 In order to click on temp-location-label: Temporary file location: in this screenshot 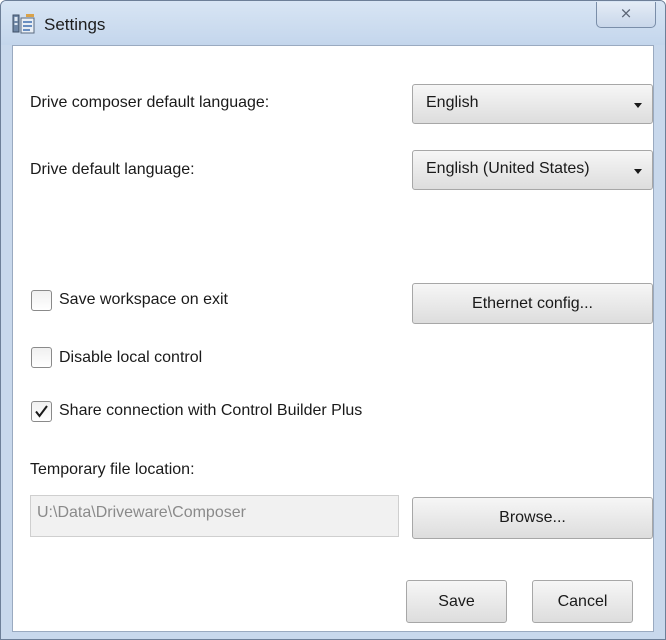, I will do `click(112, 469)`.